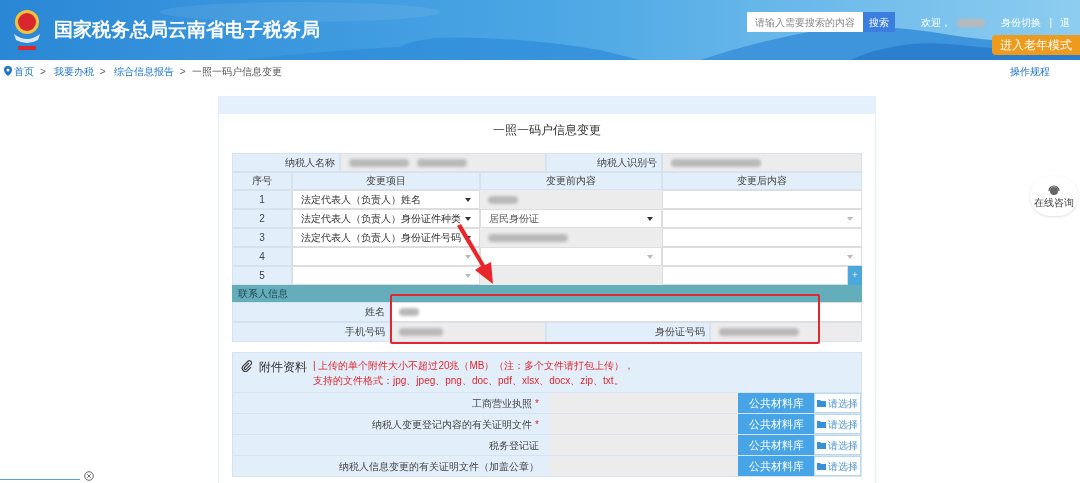  Describe the element at coordinates (283, 367) in the screenshot. I see `section-title: 附件资料` at that location.